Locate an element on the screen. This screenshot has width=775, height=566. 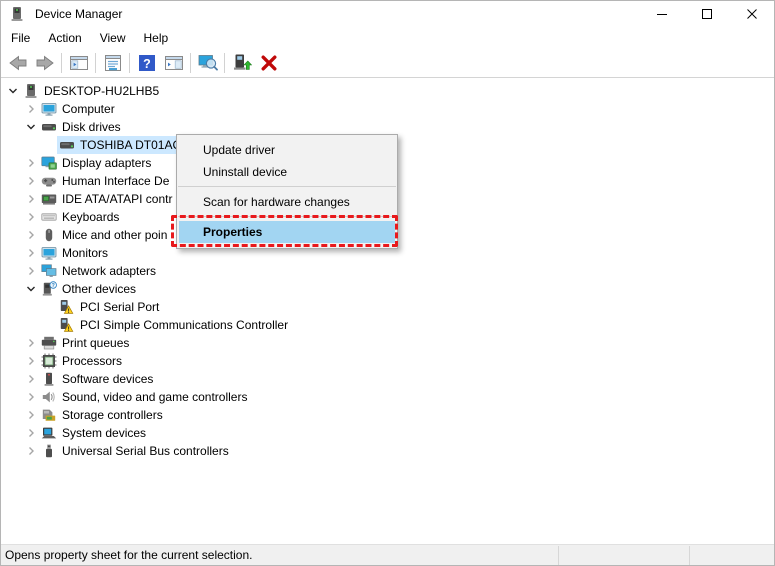
tree-row: ! PCI Serial Port is located at coordinates (387, 307).